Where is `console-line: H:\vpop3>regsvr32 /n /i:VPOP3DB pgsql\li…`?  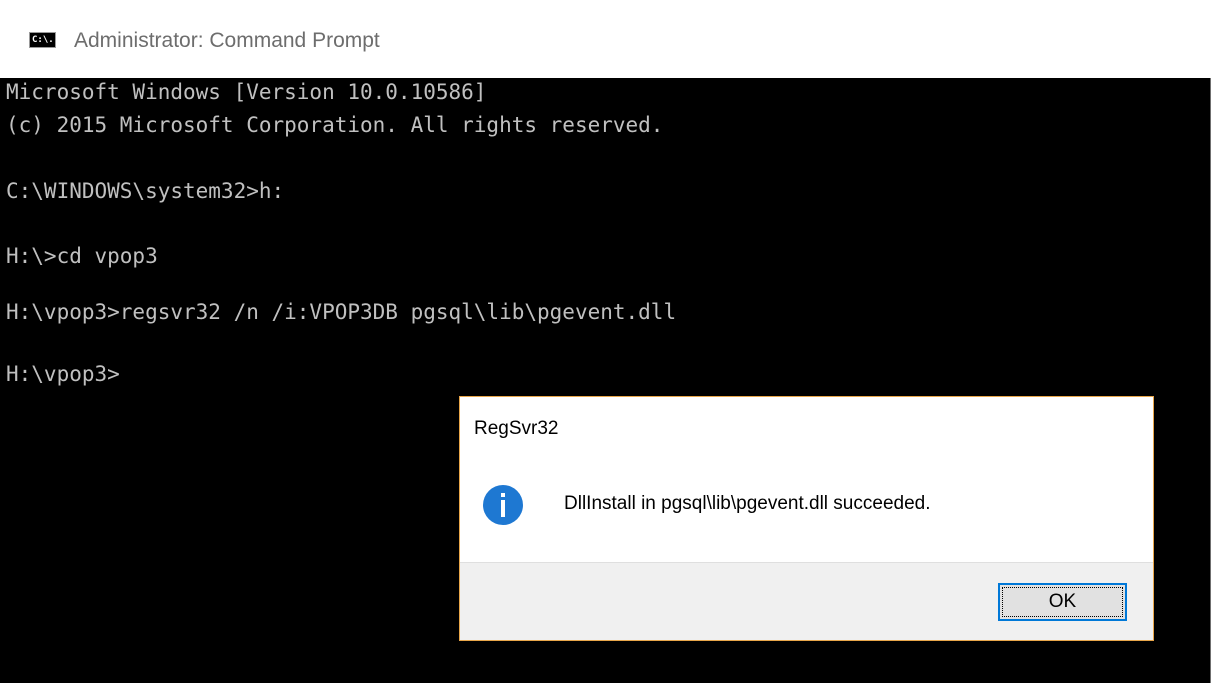
console-line: H:\vpop3>regsvr32 /n /i:VPOP3DB pgsql\li… is located at coordinates (341, 312).